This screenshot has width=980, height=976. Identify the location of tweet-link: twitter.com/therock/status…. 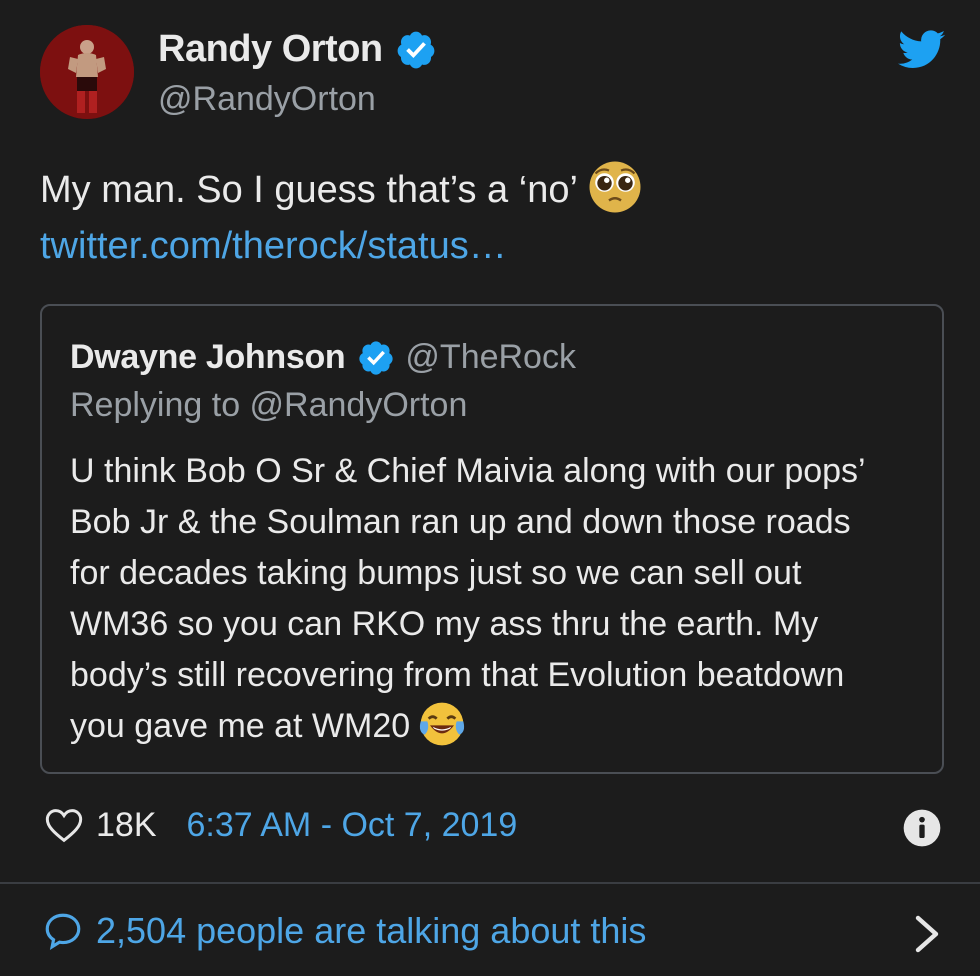
(341, 246).